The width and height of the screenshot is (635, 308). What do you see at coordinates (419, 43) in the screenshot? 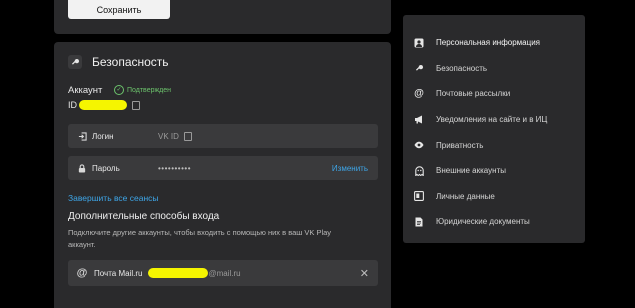
I see `person-icon` at bounding box center [419, 43].